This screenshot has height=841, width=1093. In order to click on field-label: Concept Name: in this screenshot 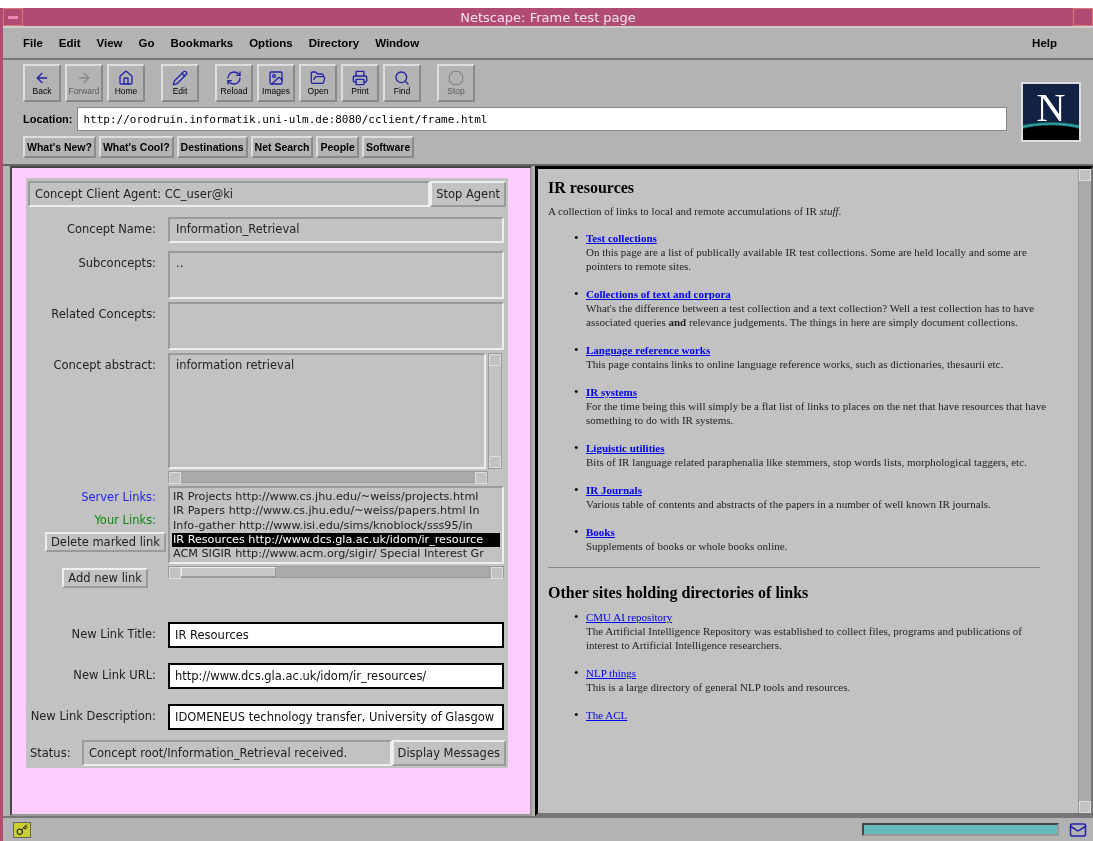, I will do `click(111, 228)`.